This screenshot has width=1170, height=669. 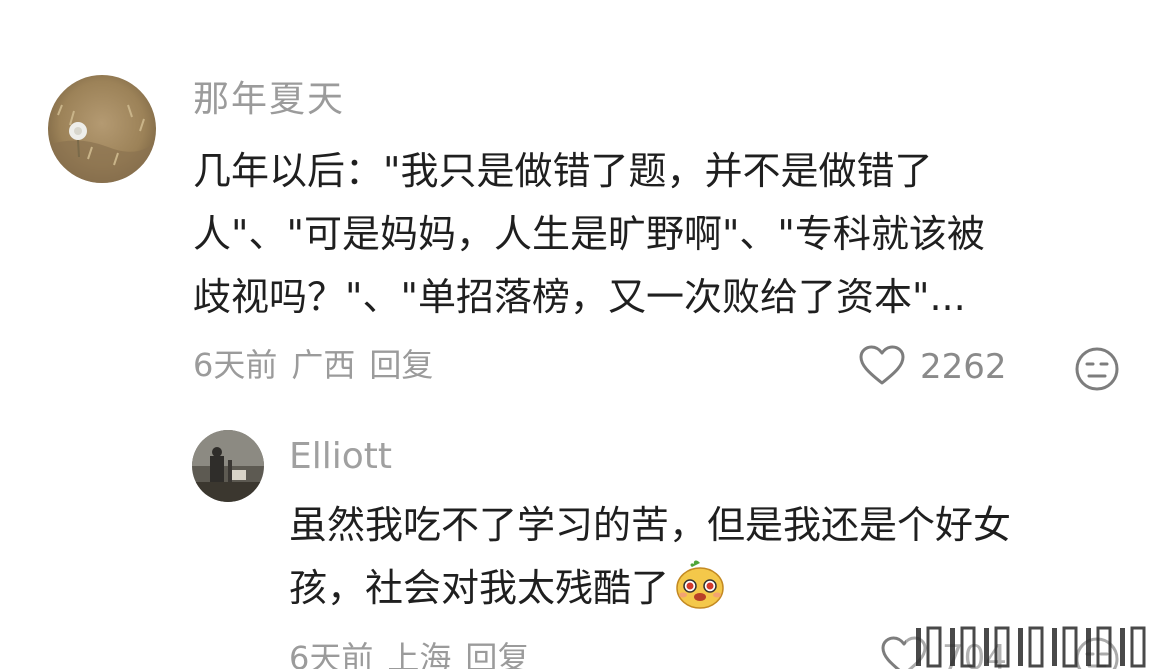 I want to click on reply-text: 虽然我吃不了学习的苦，但是我还是个好女 孩，社会对我太残酷了, so click(x=719, y=557).